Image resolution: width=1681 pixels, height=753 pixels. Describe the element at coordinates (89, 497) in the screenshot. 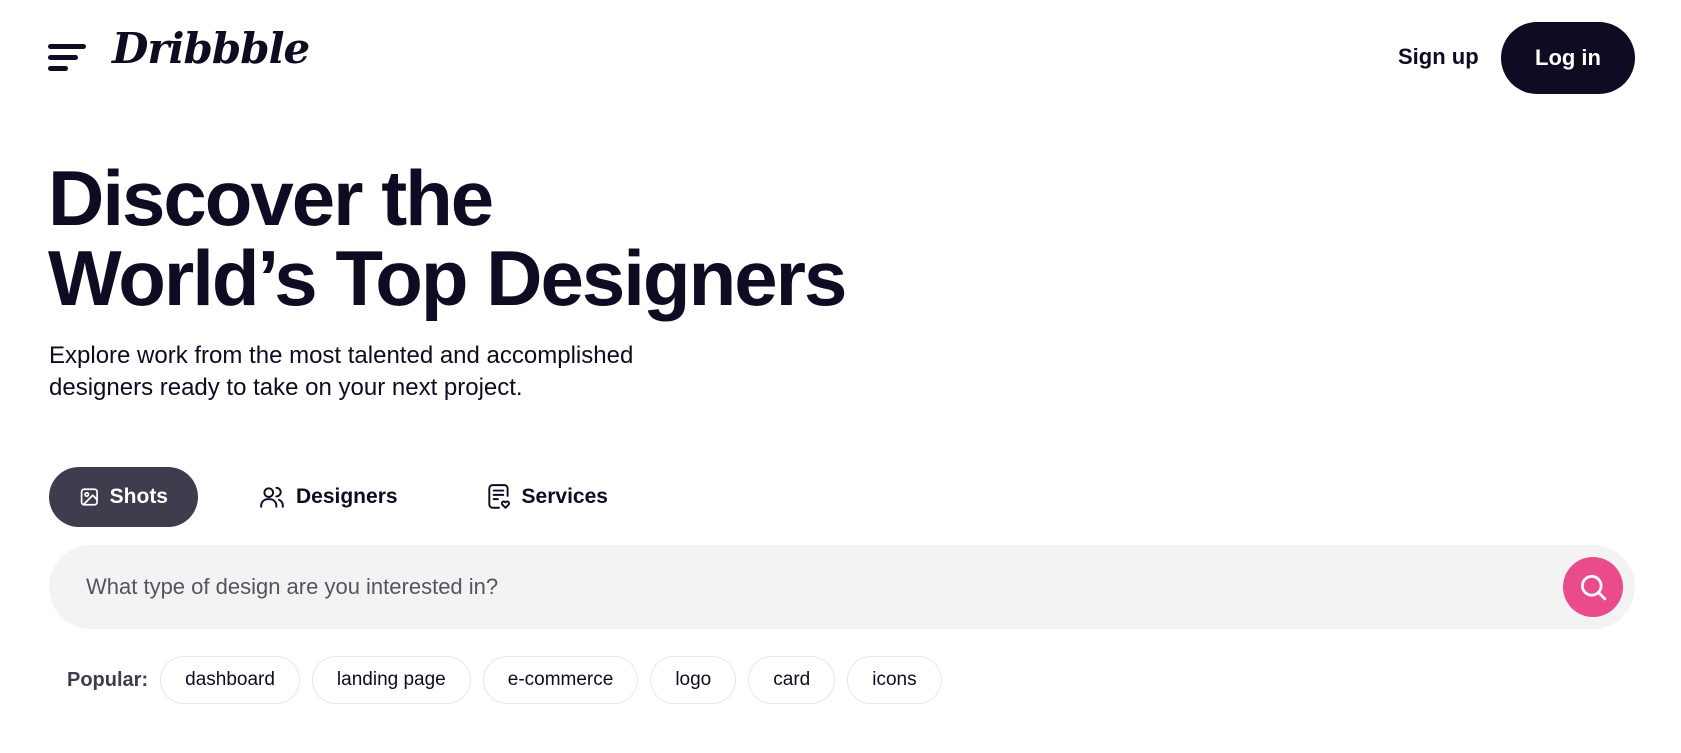

I see `image-icon` at that location.